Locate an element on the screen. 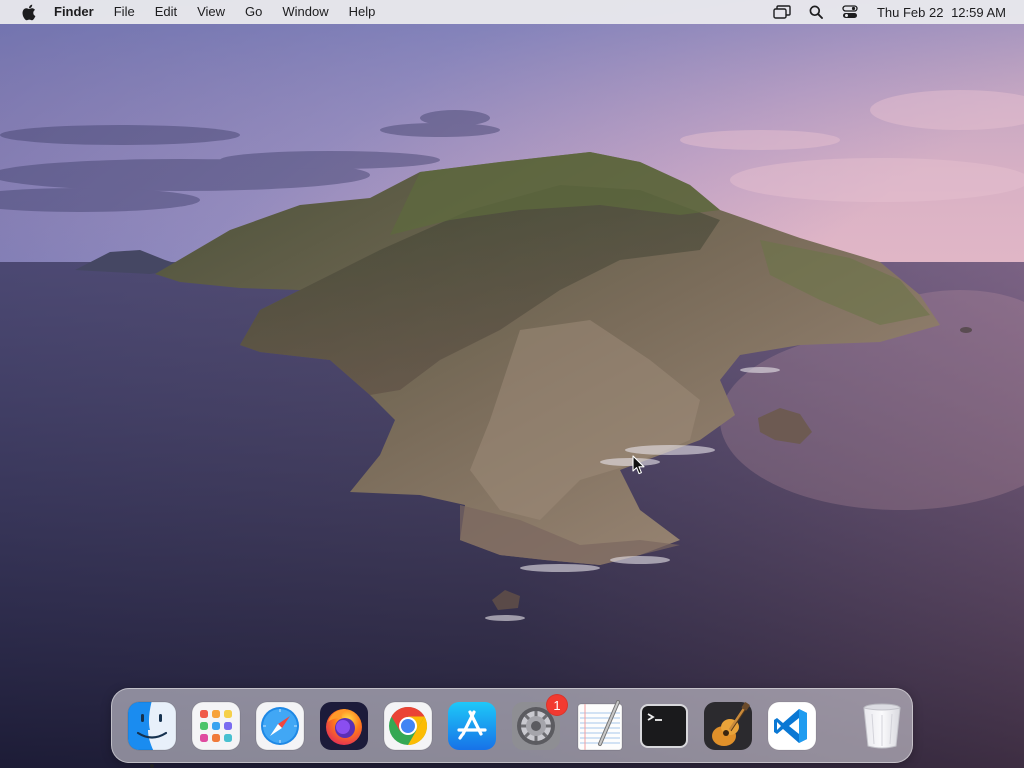 The image size is (1024, 768). clock-time: 12:59 AM is located at coordinates (978, 12).